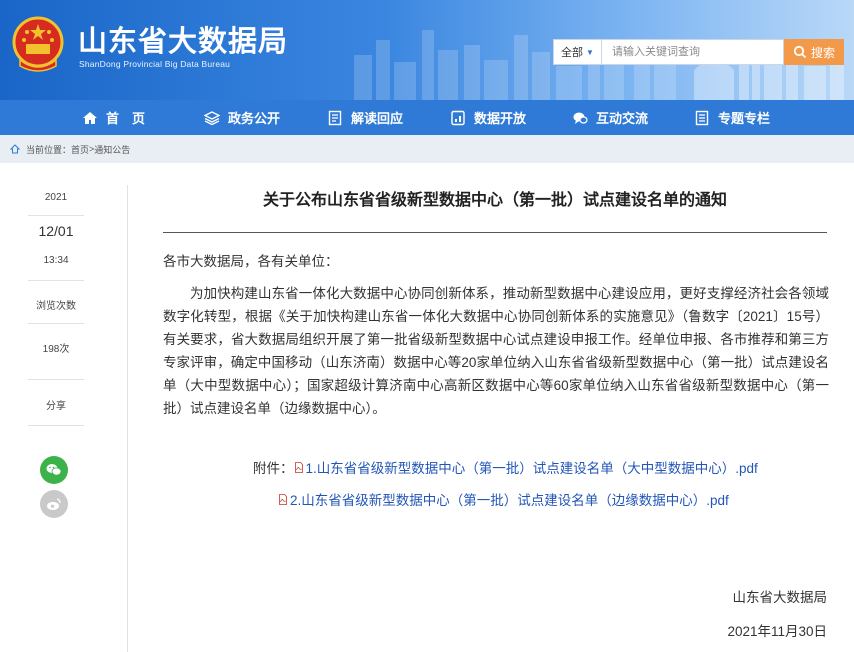  What do you see at coordinates (56, 306) in the screenshot?
I see `views-label: 浏览次数` at bounding box center [56, 306].